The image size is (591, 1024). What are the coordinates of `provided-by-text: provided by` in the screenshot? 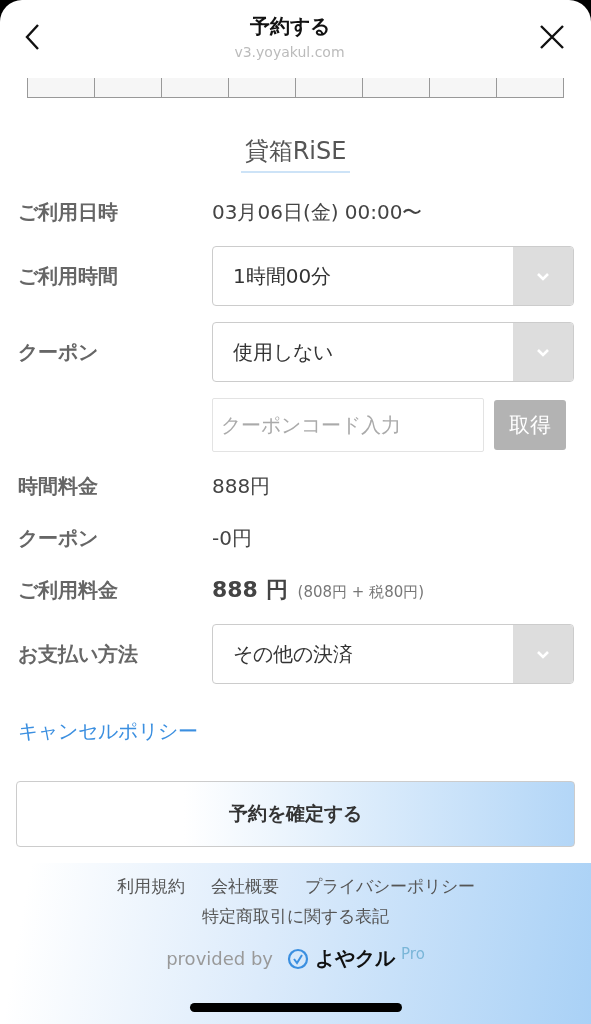 It's located at (219, 958).